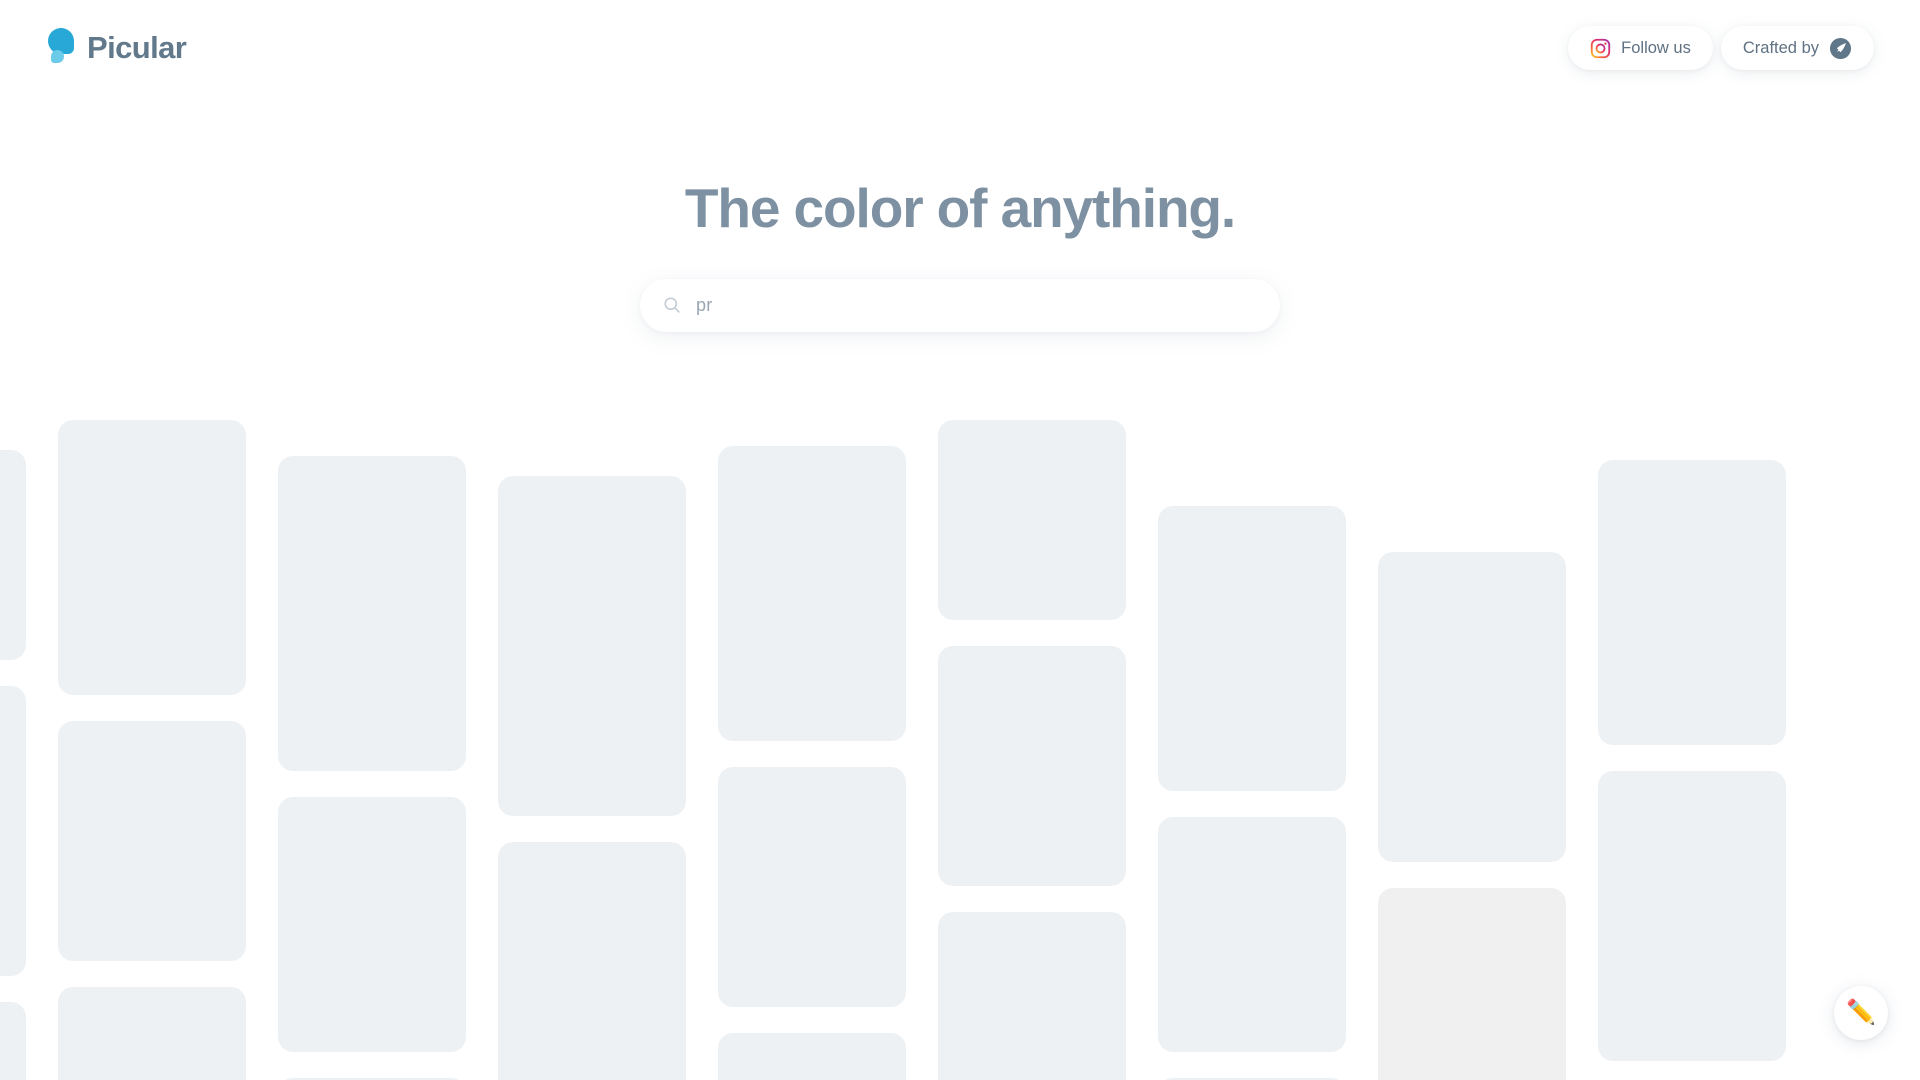 The height and width of the screenshot is (1080, 1920). What do you see at coordinates (61, 47) in the screenshot?
I see `picular-drop-icon` at bounding box center [61, 47].